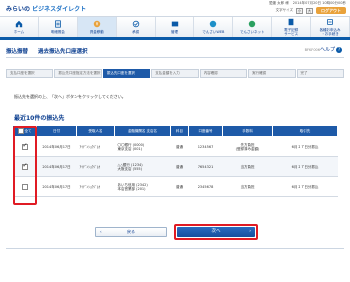 This screenshot has width=350, height=282. Describe the element at coordinates (96, 32) in the screenshot. I see `nav-item-label: 資金移動` at that location.